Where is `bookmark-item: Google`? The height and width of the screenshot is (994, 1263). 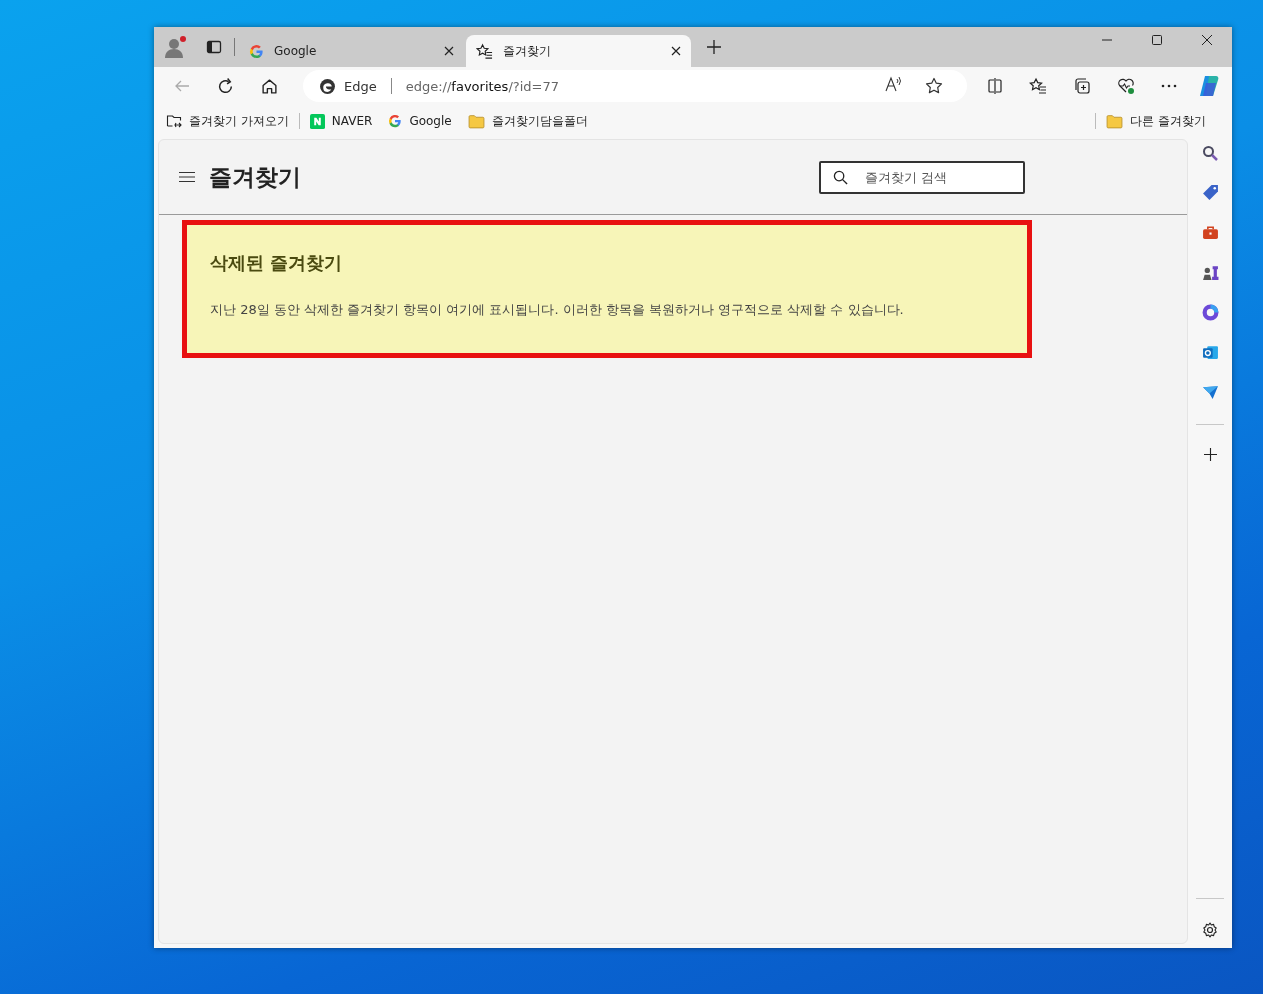 bookmark-item: Google is located at coordinates (420, 121).